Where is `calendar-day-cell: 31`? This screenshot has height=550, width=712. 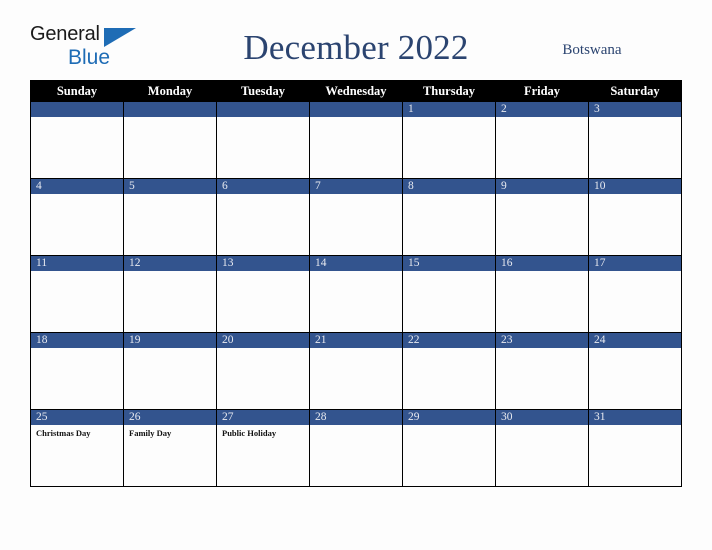 calendar-day-cell: 31 is located at coordinates (635, 448).